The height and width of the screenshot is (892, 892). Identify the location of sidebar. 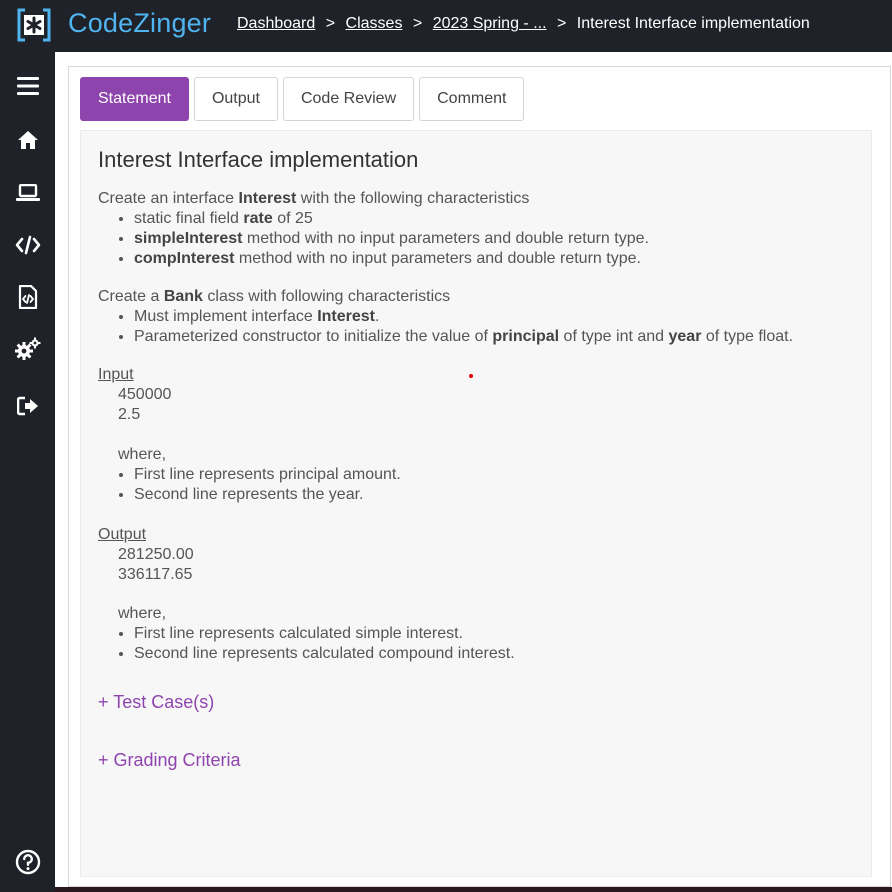
(27, 472).